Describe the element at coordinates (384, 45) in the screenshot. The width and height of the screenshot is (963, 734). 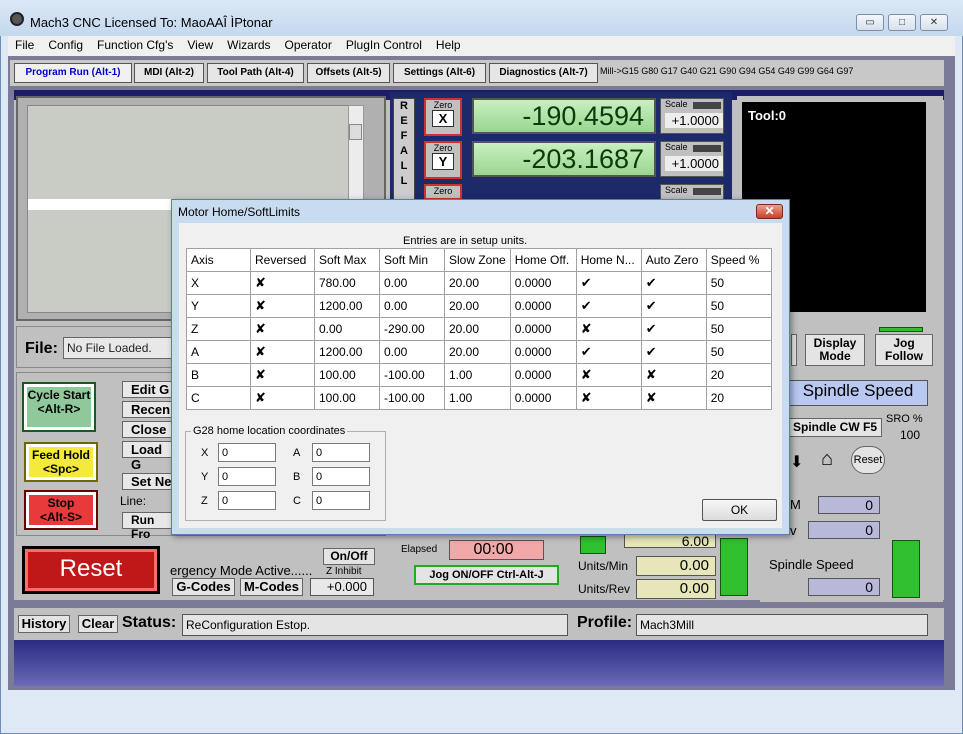
I see `menu-plugin-control: PlugIn Control` at that location.